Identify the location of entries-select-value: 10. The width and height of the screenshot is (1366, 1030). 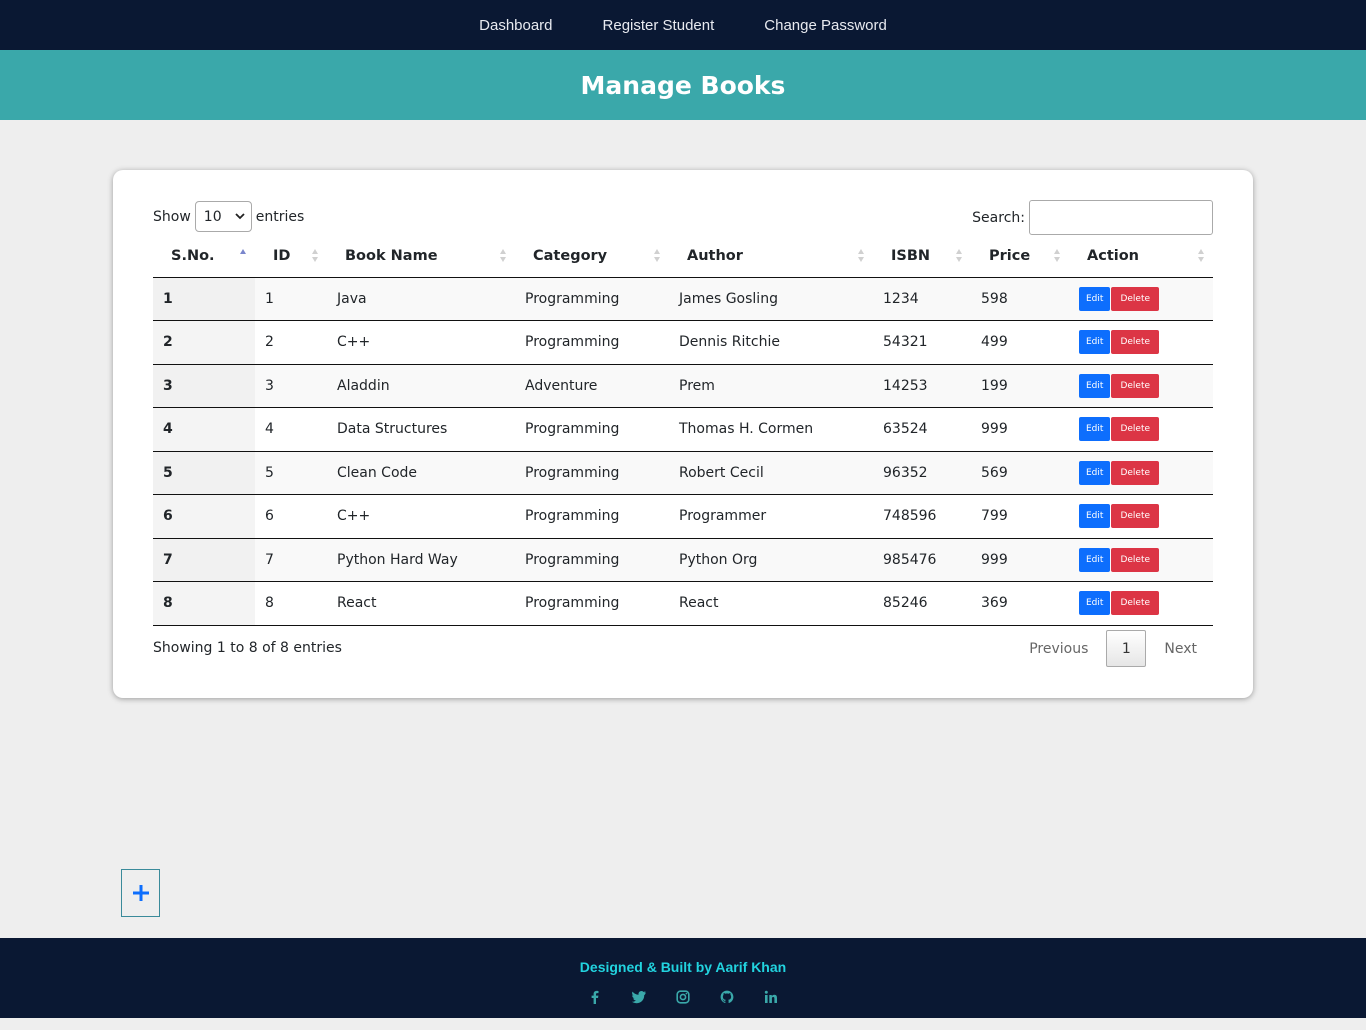
(212, 216).